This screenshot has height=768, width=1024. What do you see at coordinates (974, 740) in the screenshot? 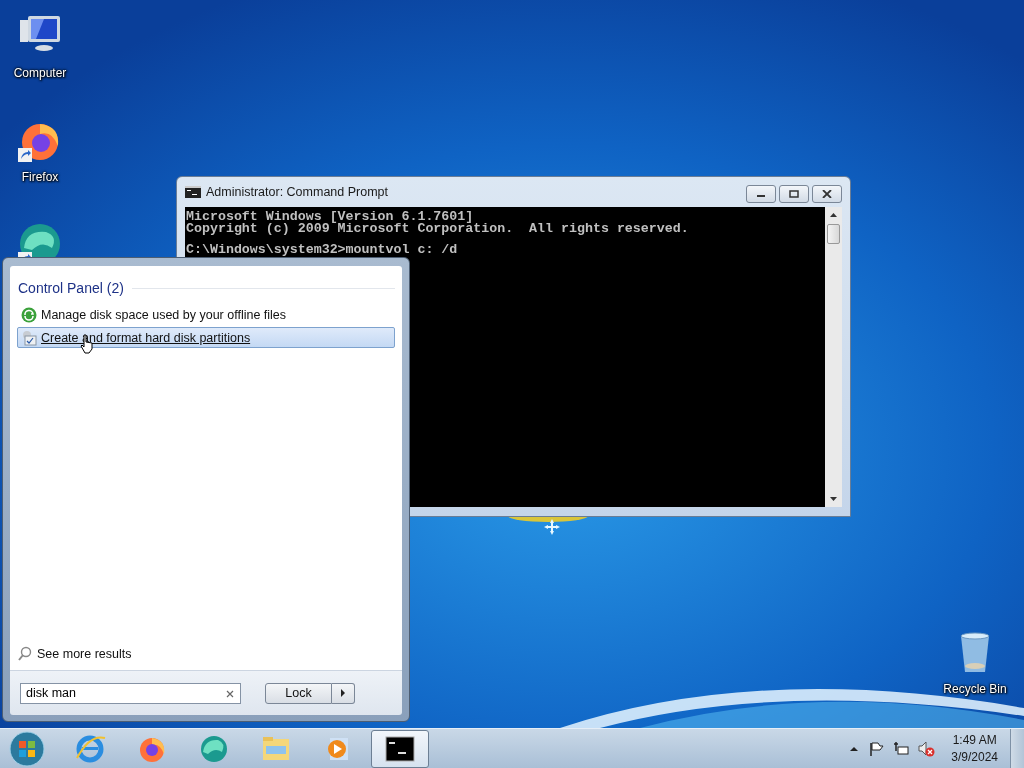
I see `clock-time: 1:49 AM` at bounding box center [974, 740].